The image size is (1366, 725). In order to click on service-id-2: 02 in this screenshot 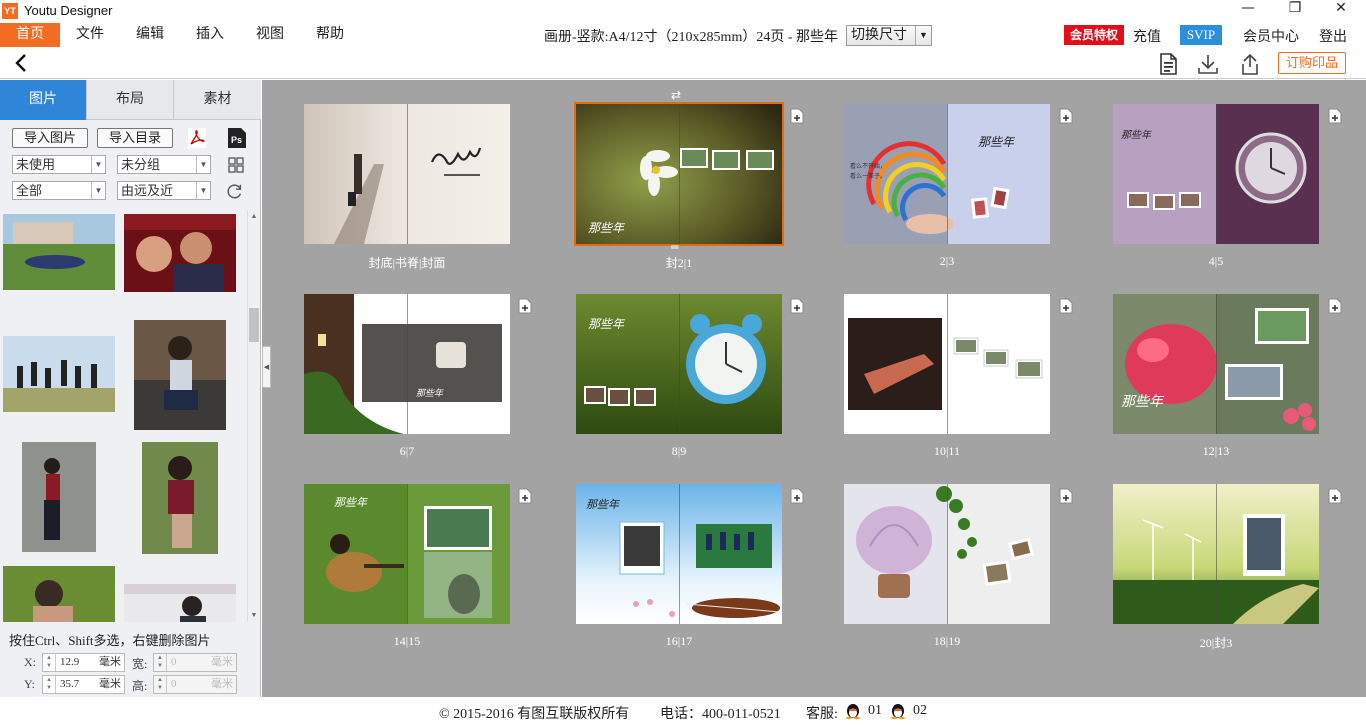, I will do `click(920, 711)`.